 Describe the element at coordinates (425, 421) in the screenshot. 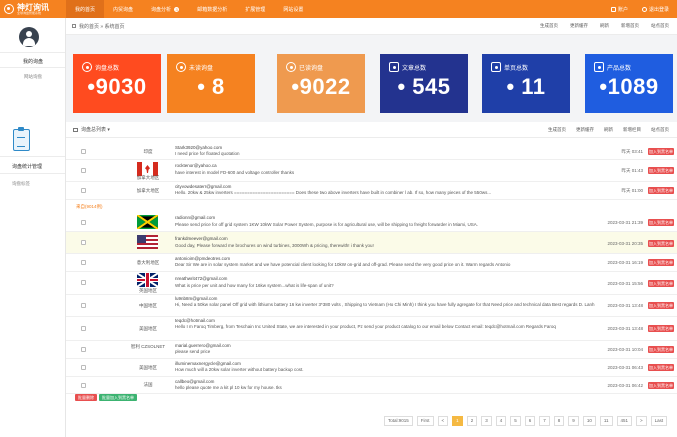

I see `page-first: First` at that location.